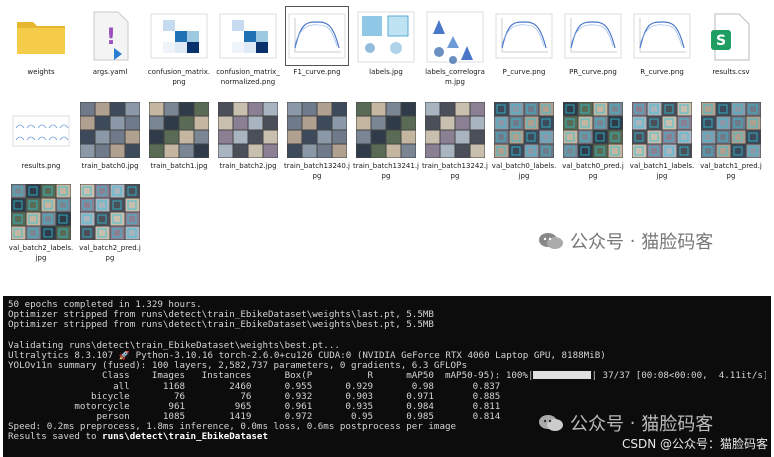 The width and height of the screenshot is (774, 457). I want to click on file-item: train_batch0.jpg, so click(110, 136).